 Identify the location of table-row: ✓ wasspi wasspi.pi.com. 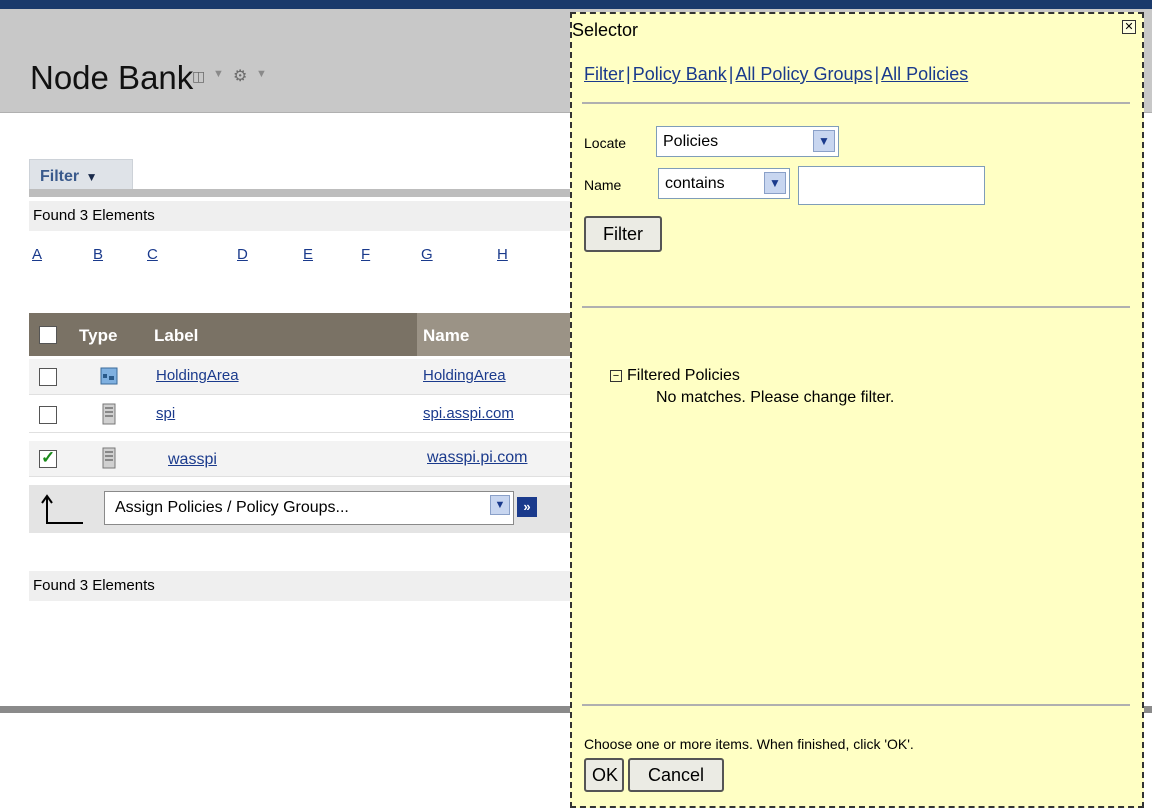
(301, 459).